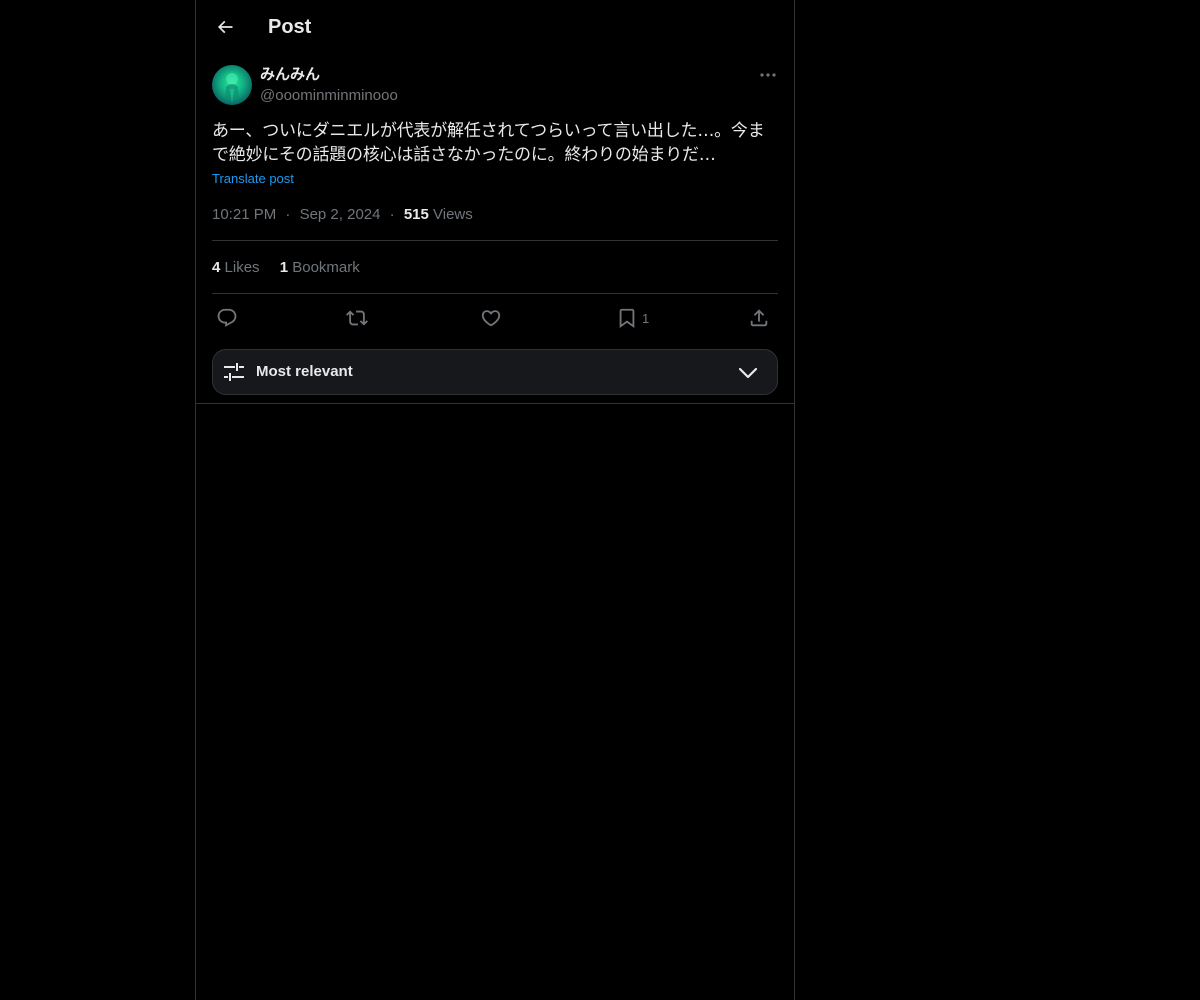 This screenshot has height=1000, width=1200. What do you see at coordinates (242, 267) in the screenshot?
I see `likes-label: Likes` at bounding box center [242, 267].